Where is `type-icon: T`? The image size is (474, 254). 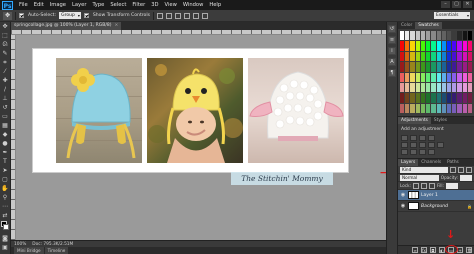
type-icon: T is located at coordinates (5, 162).